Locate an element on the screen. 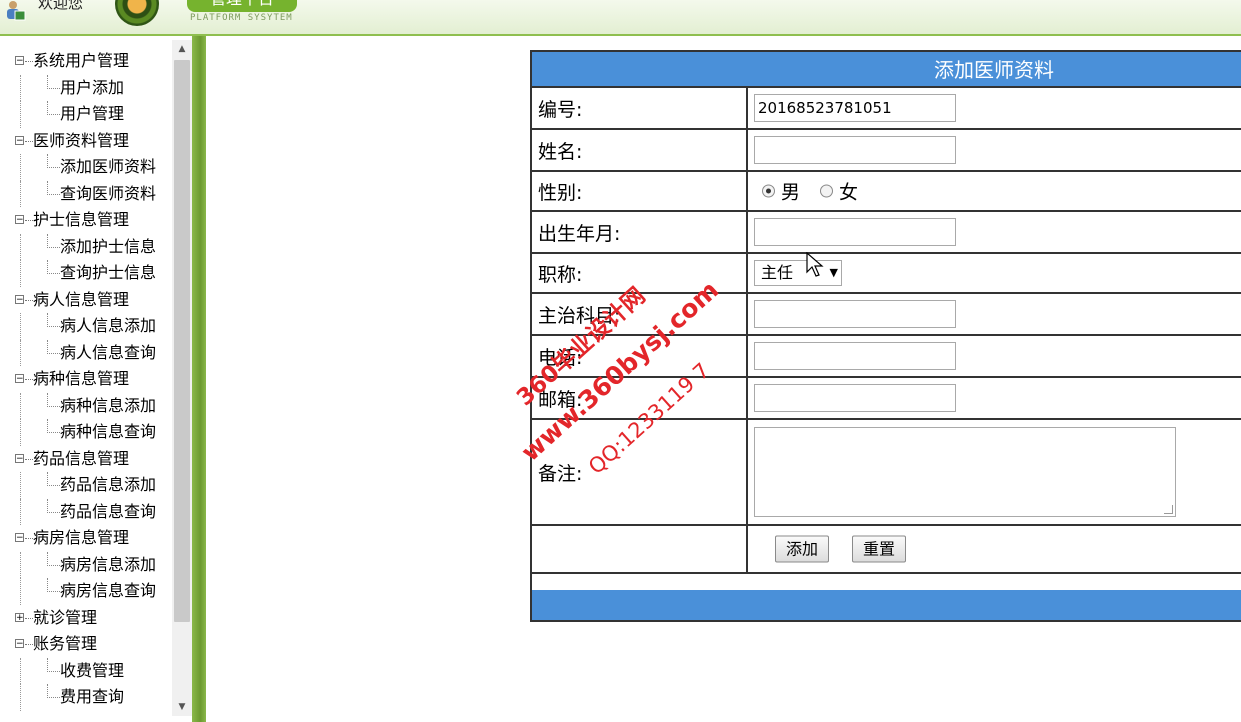 Image resolution: width=1241 pixels, height=722 pixels. phone-input is located at coordinates (855, 356).